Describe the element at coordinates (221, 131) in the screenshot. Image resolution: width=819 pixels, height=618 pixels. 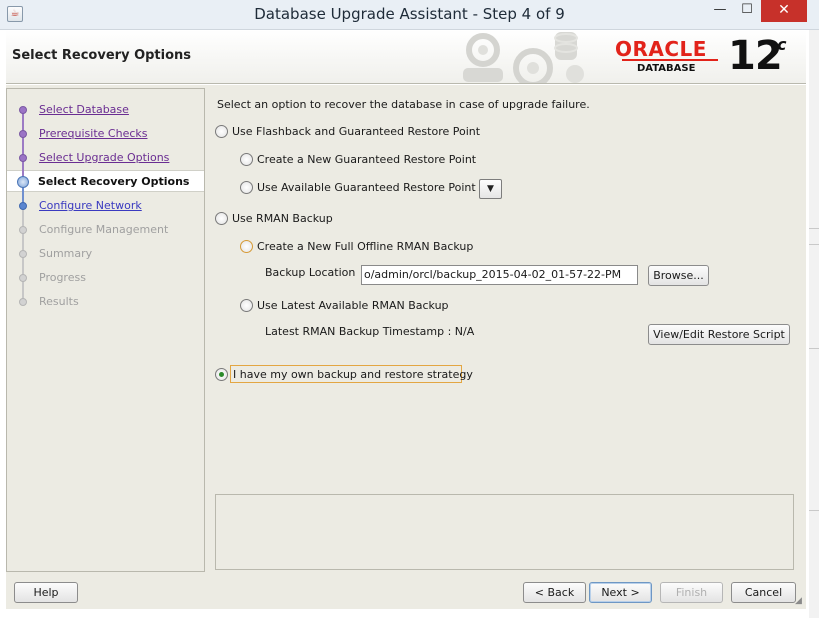
I see `flashback-radio` at that location.